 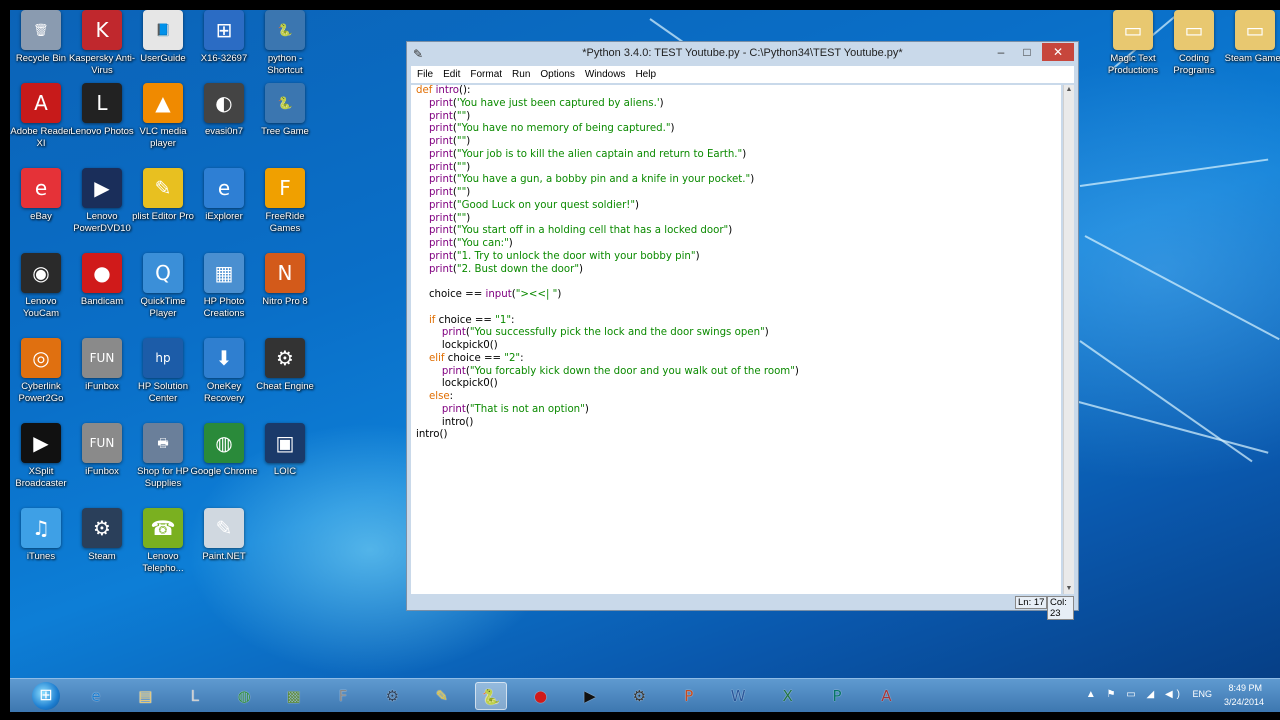 I want to click on desktop-icon: ⬇ OneKey Recovery, so click(x=224, y=371).